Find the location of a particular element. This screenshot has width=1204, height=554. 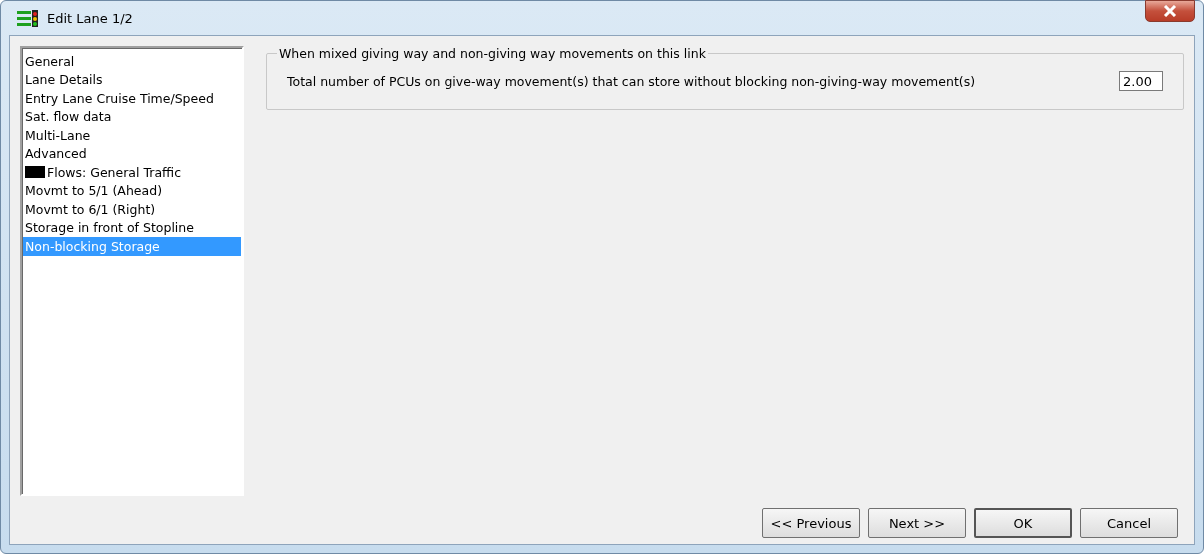

list-item: Movmt to 6/1 (Right) is located at coordinates (132, 209).